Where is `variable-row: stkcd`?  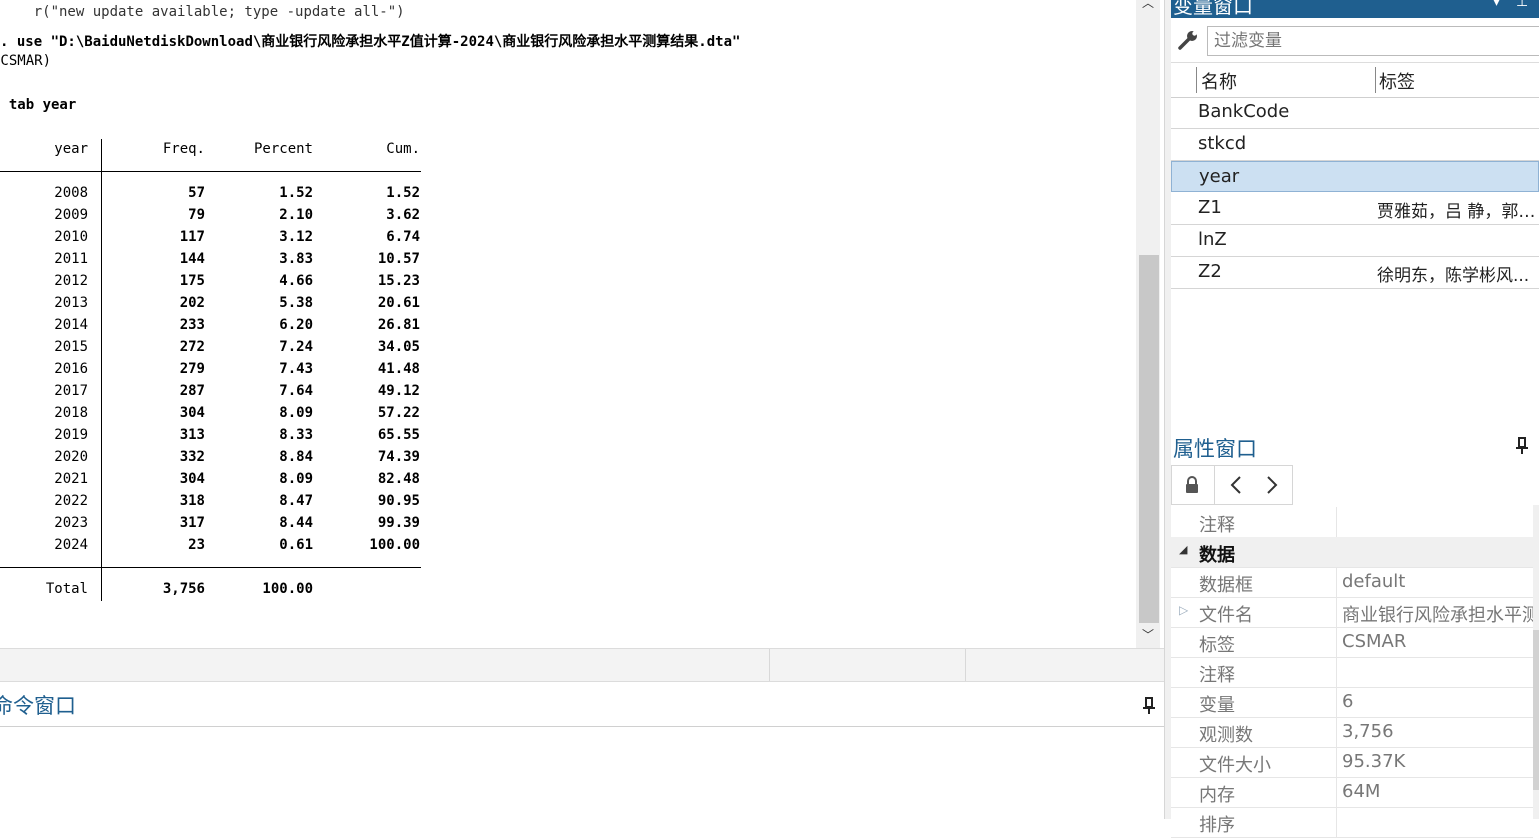 variable-row: stkcd is located at coordinates (1355, 145).